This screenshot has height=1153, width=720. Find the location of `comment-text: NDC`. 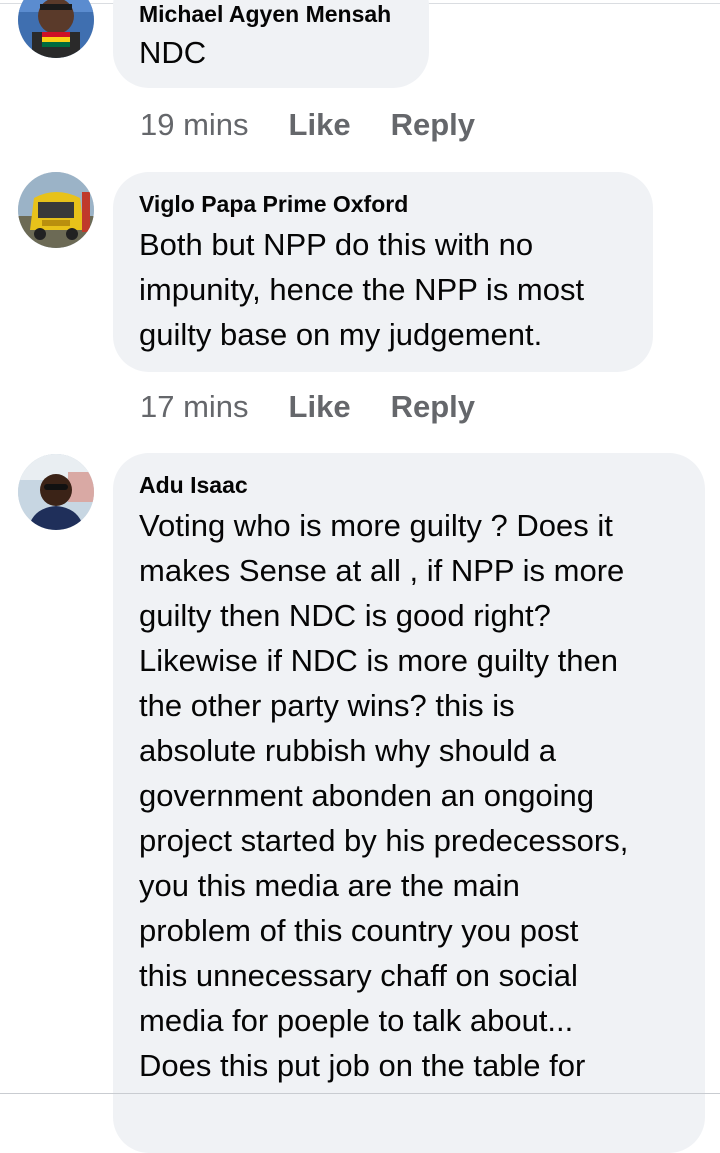

comment-text: NDC is located at coordinates (173, 52).